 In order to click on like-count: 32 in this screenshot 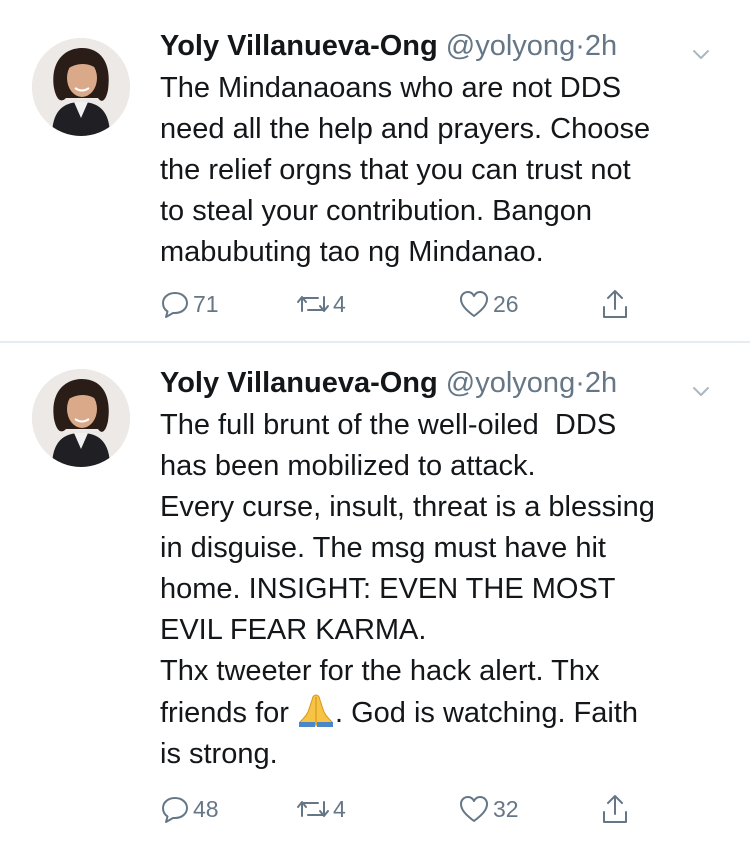, I will do `click(506, 808)`.